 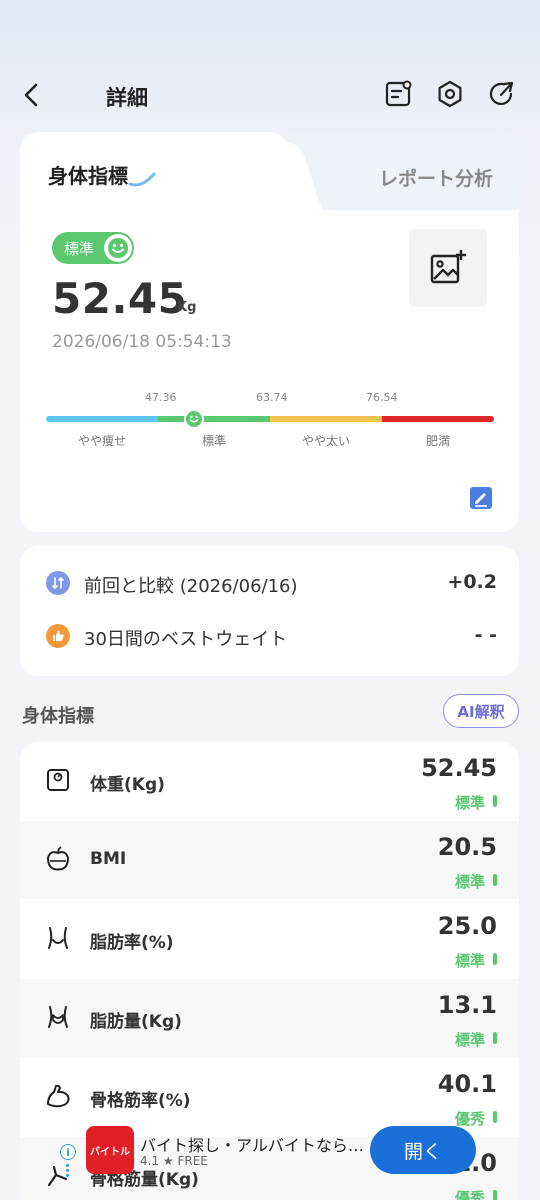 I want to click on metric-value: 25.0, so click(x=467, y=926).